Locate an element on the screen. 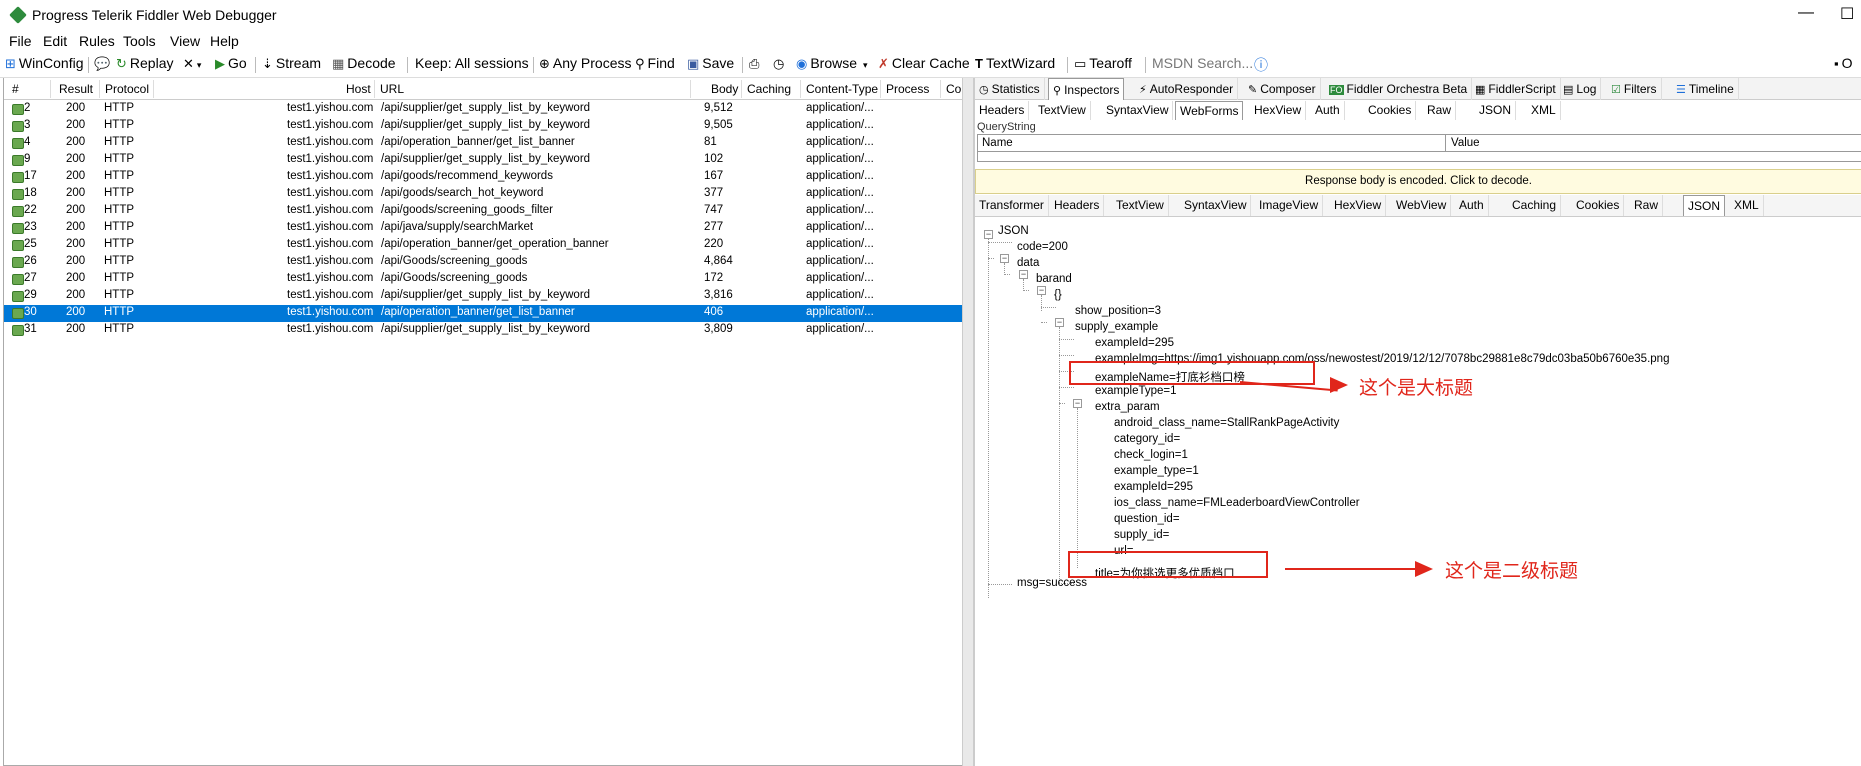 The height and width of the screenshot is (766, 1861). req-tab-auth: Auth is located at coordinates (1328, 110).